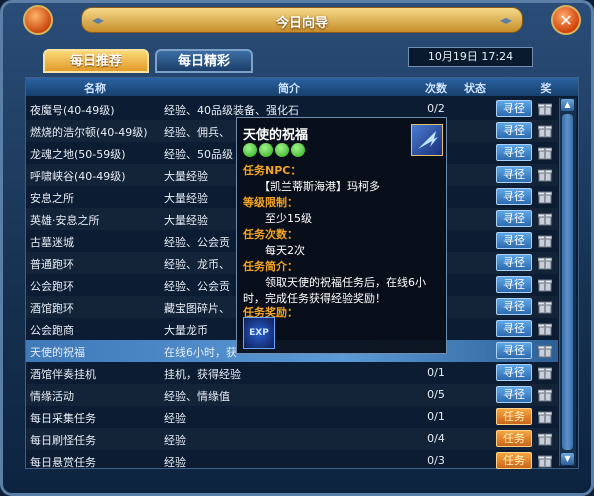  What do you see at coordinates (63, 462) in the screenshot?
I see `row-name: 每日悬赏任务` at bounding box center [63, 462].